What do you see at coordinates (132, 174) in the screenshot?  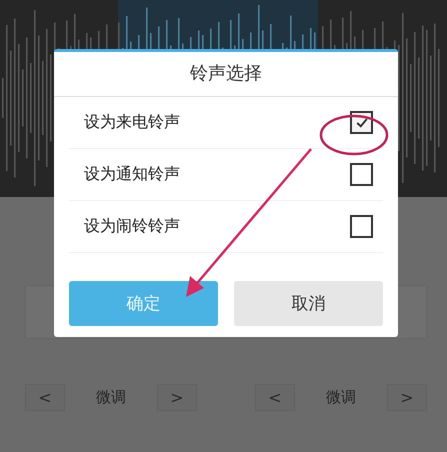 I see `option-label: 设为通知铃声` at bounding box center [132, 174].